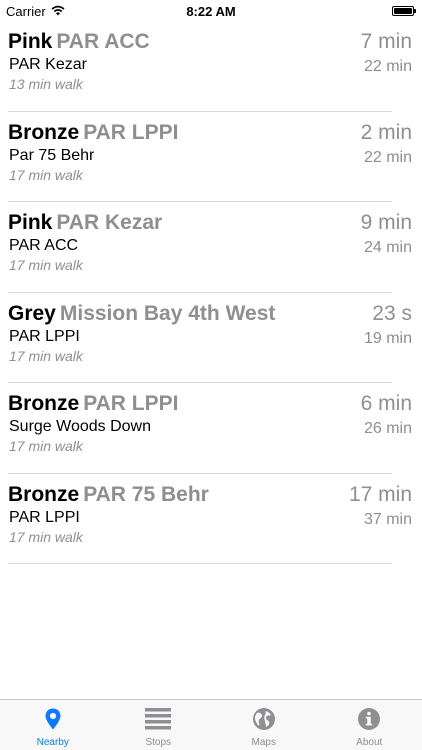 The height and width of the screenshot is (750, 422). I want to click on battery-icon, so click(404, 11).